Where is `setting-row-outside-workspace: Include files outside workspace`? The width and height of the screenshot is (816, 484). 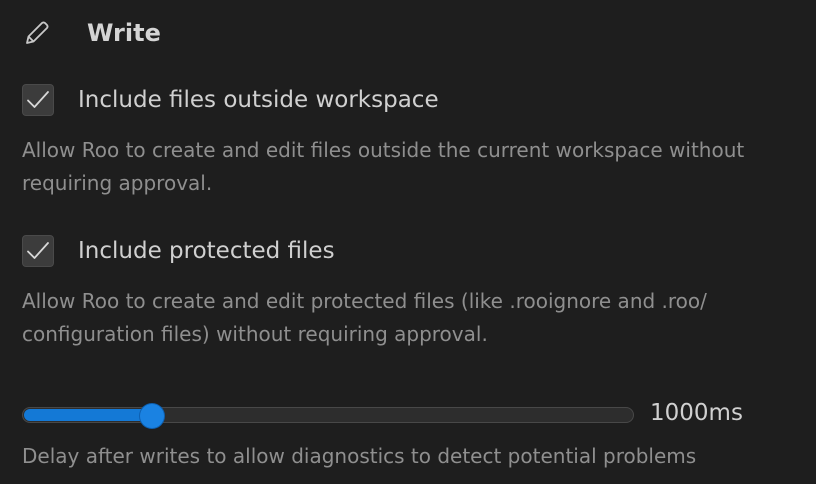
setting-row-outside-workspace: Include files outside workspace is located at coordinates (230, 100).